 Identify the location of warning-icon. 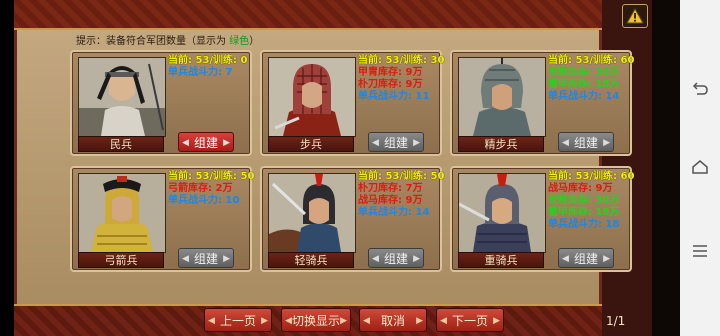
(635, 16).